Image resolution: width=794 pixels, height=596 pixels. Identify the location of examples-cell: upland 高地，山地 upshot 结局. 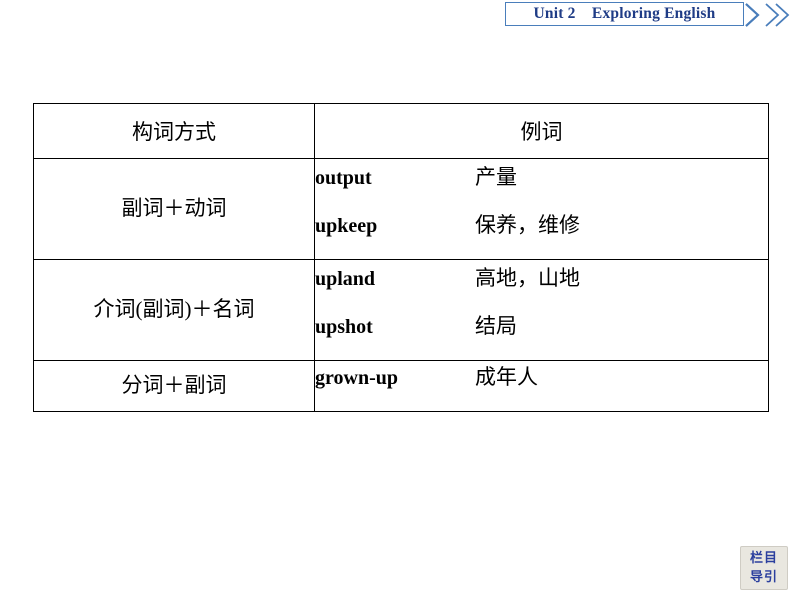
(541, 310).